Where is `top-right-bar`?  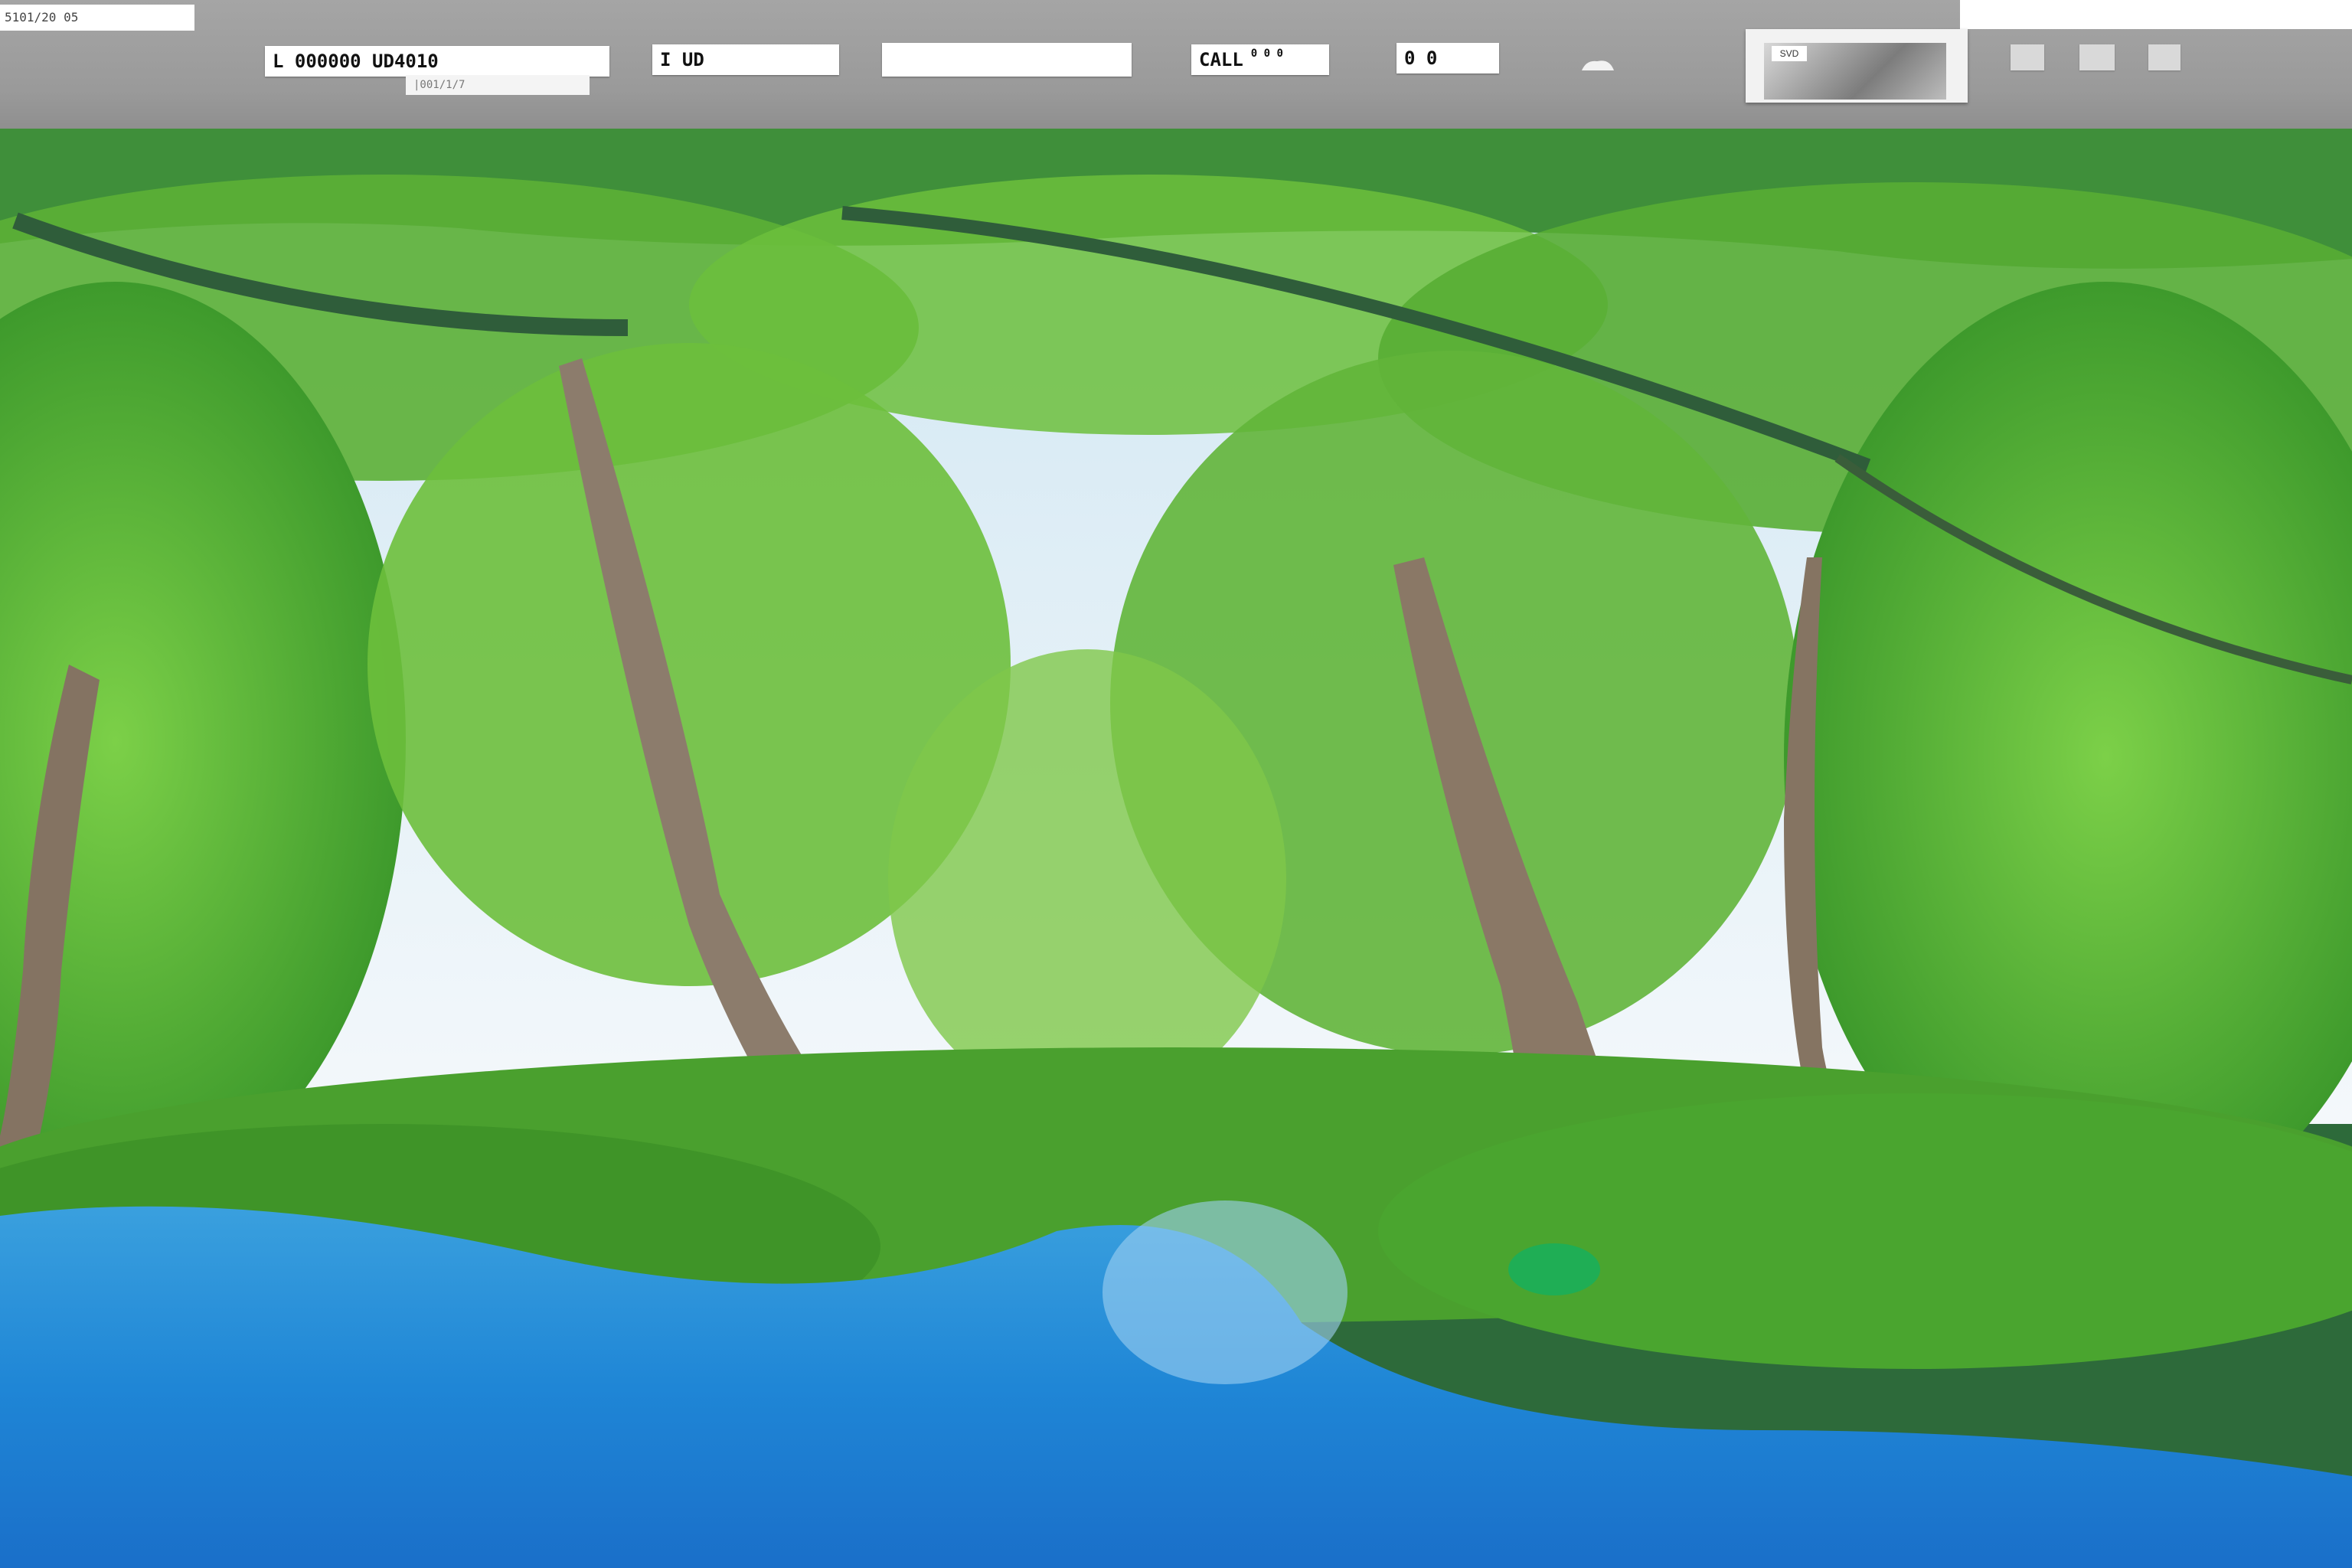 top-right-bar is located at coordinates (2156, 14).